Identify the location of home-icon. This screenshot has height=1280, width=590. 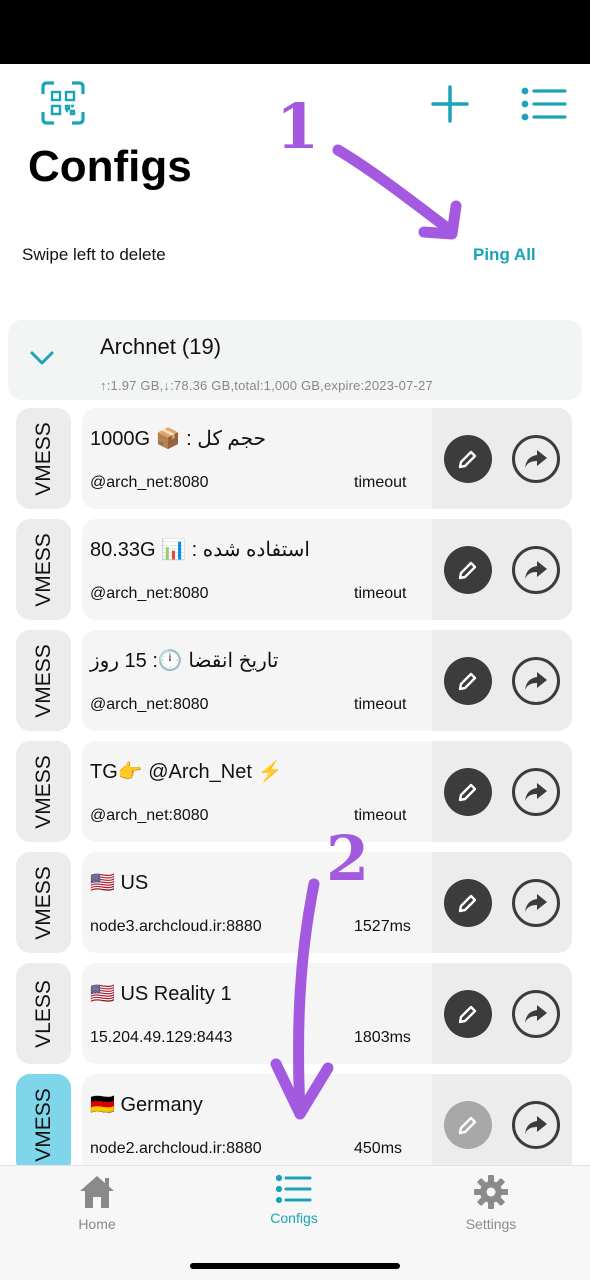
(97, 1192).